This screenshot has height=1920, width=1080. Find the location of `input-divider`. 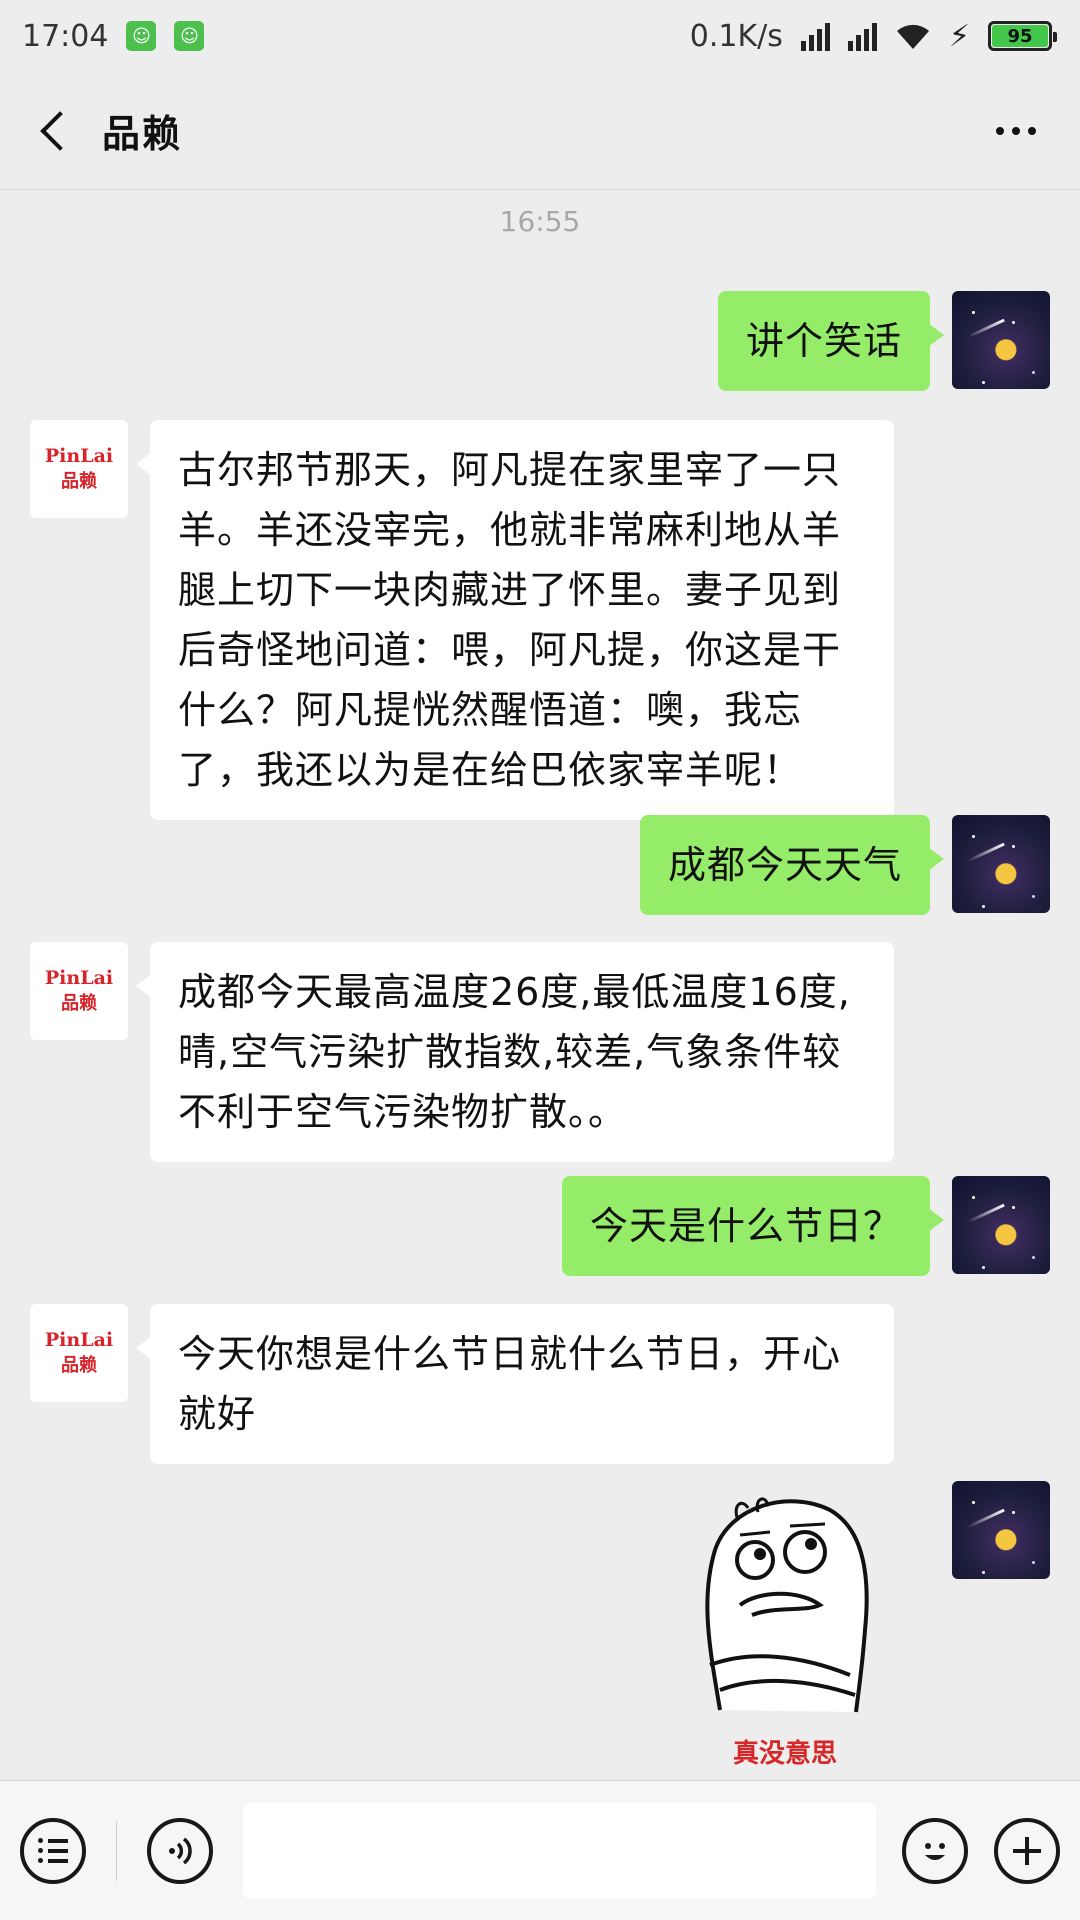

input-divider is located at coordinates (116, 1850).